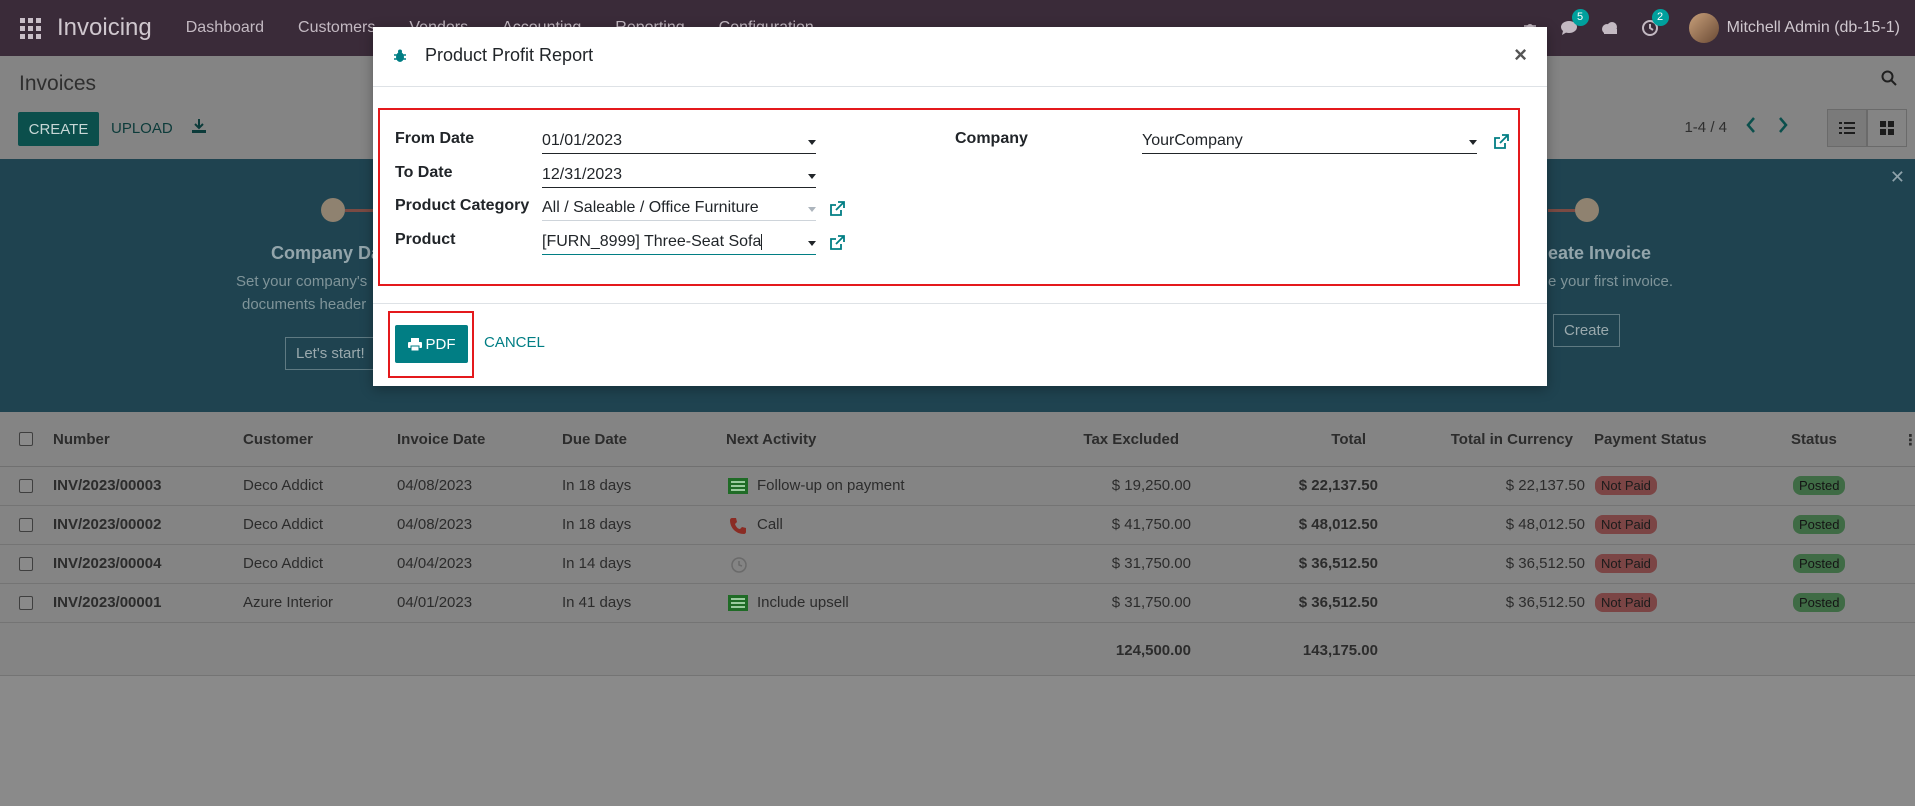 The width and height of the screenshot is (1915, 806). Describe the element at coordinates (1650, 439) in the screenshot. I see `col-payment-status: Payment Status` at that location.